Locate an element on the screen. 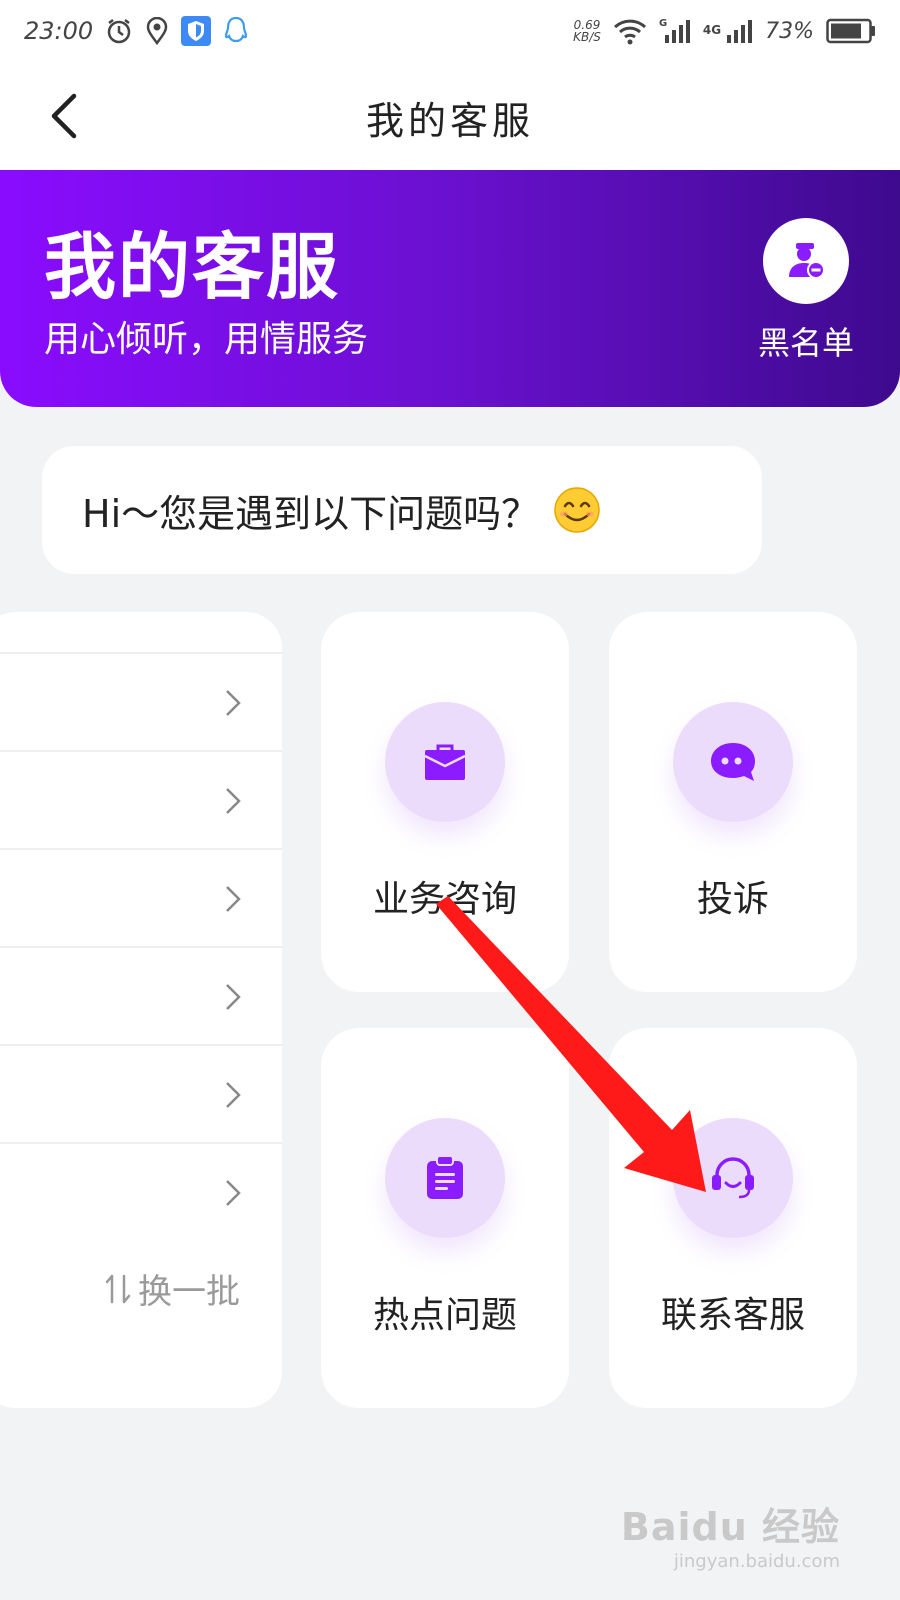  smile-emoji-icon is located at coordinates (577, 510).